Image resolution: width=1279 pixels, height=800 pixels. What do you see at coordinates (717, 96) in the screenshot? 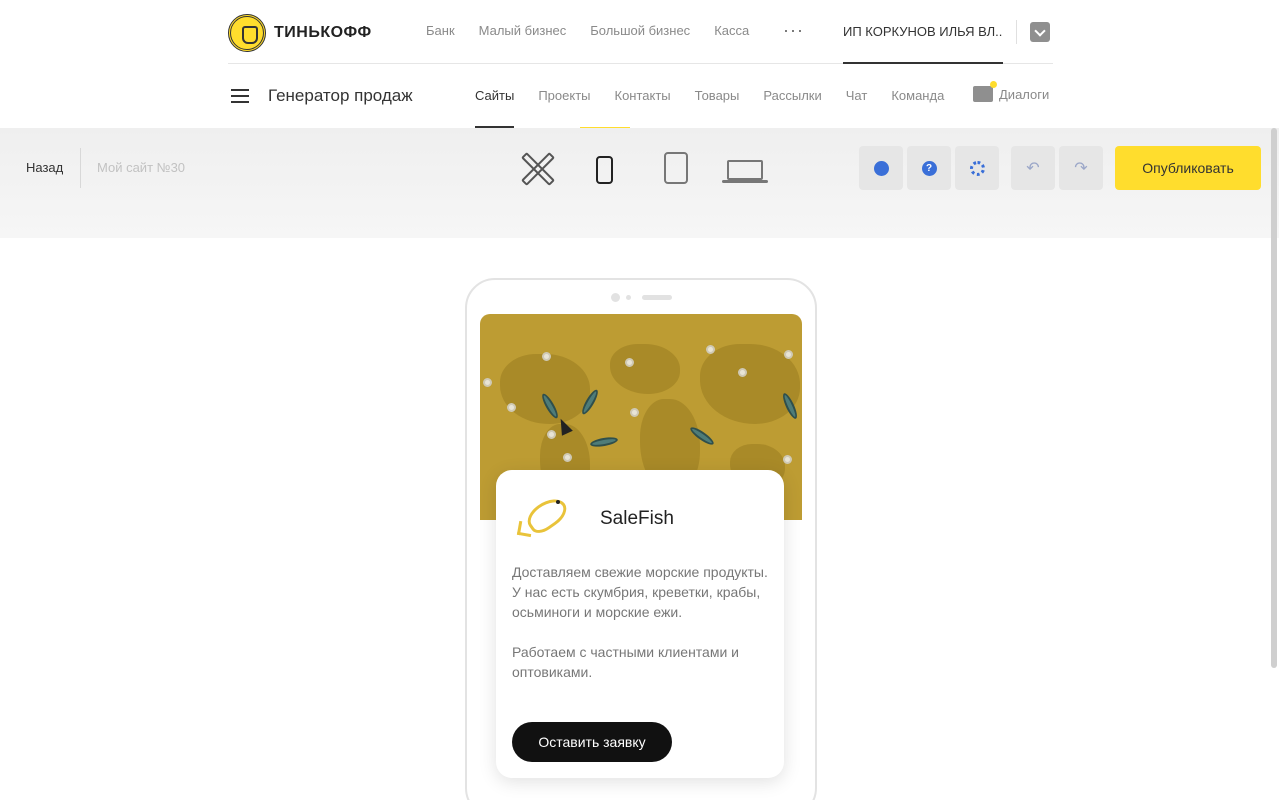
I see `tab-products: Товары` at bounding box center [717, 96].